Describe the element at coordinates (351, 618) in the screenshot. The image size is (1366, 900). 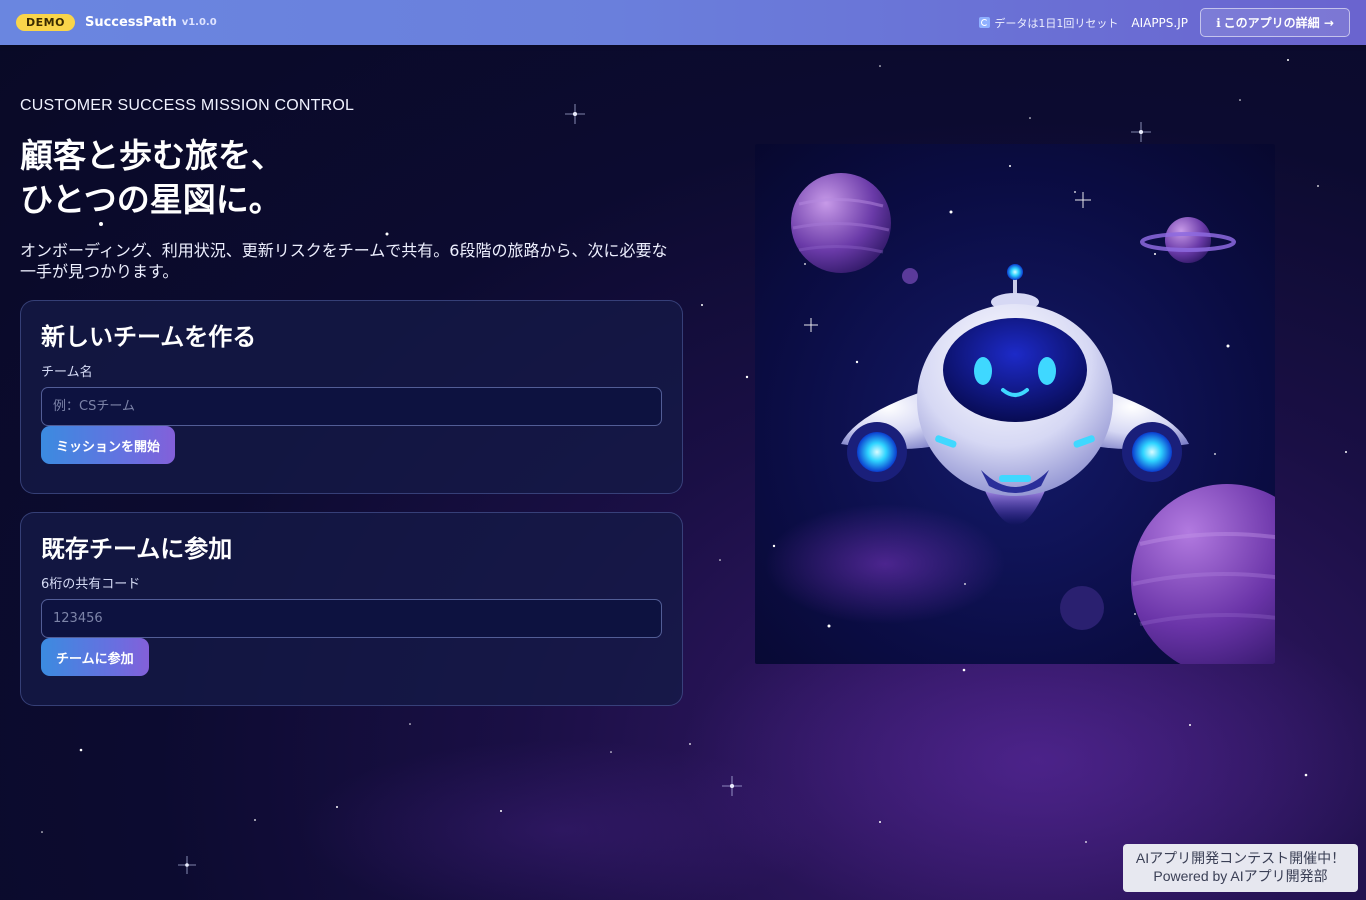
I see `share-code-input` at that location.